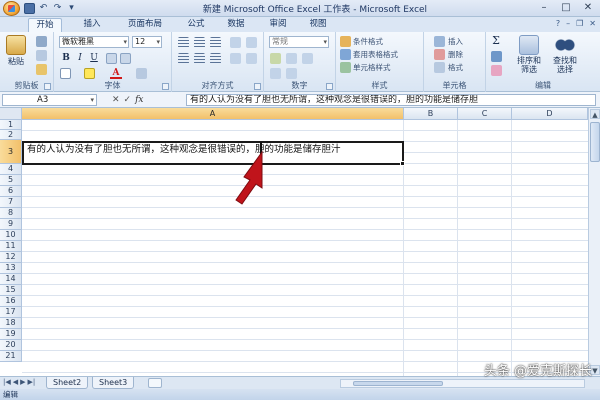 The image size is (600, 400). I want to click on decrease-decimal-icon, so click(291, 73).